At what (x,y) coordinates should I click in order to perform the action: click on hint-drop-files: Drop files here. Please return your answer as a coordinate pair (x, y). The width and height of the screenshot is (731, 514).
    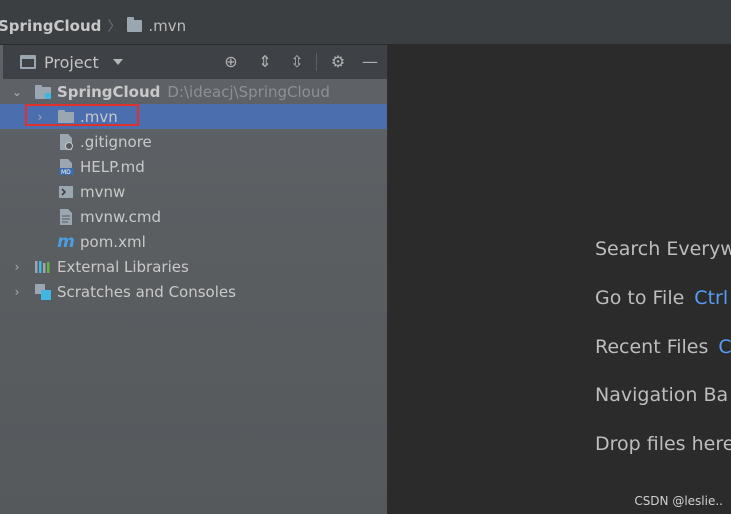
    Looking at the image, I should click on (663, 444).